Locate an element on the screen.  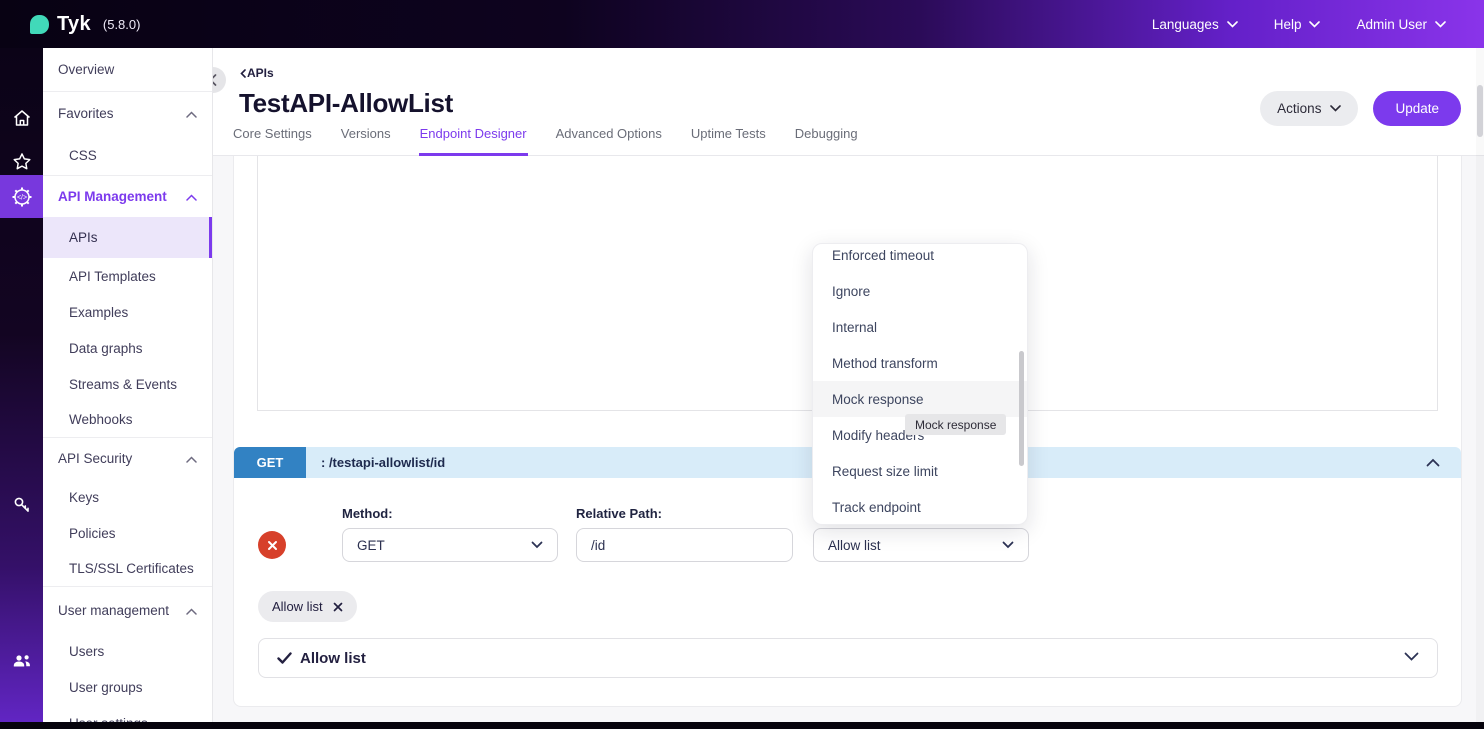
api-management-icon: </> is located at coordinates (21, 197).